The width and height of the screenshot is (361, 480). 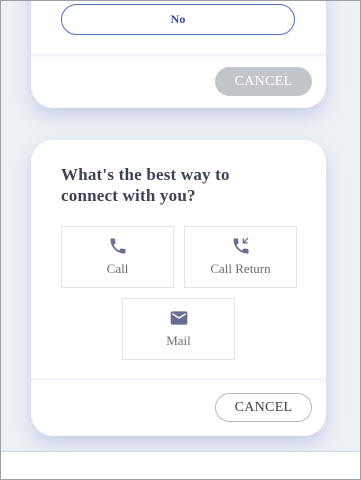 What do you see at coordinates (263, 81) in the screenshot?
I see `cancel-button-disabled: CANCEL` at bounding box center [263, 81].